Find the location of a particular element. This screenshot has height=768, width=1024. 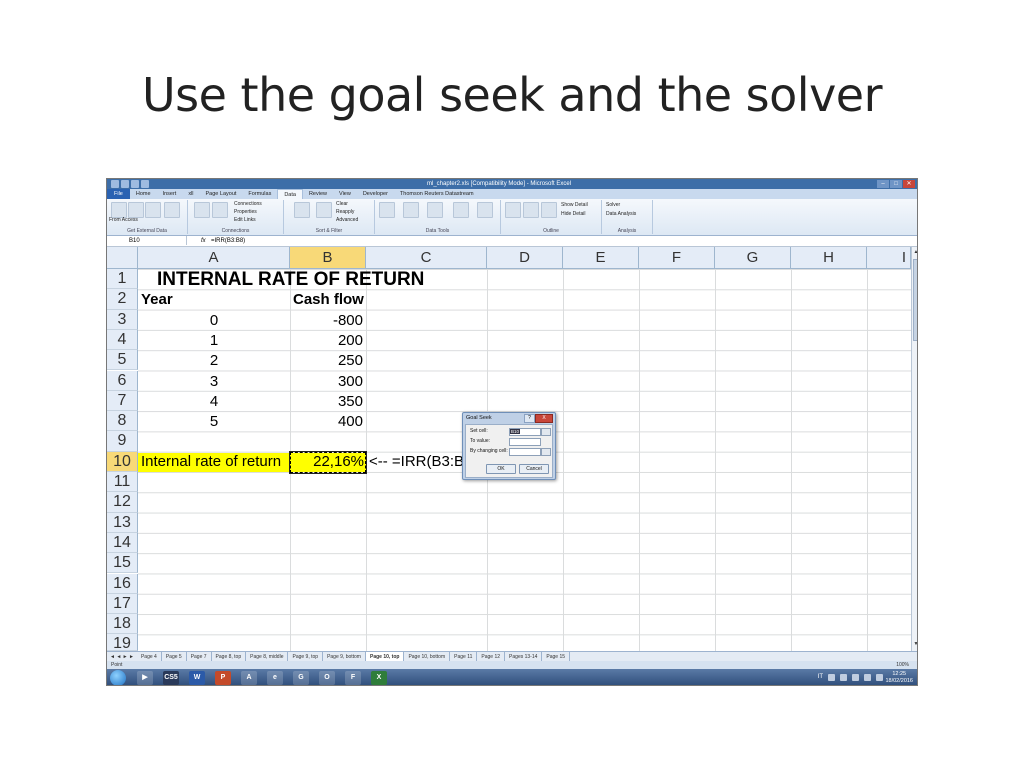

tab-formulas: Formulas is located at coordinates (259, 194).